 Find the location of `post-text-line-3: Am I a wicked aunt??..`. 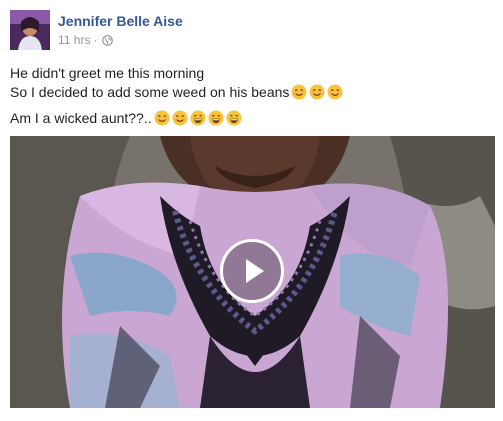

post-text-line-3: Am I a wicked aunt??.. is located at coordinates (126, 118).